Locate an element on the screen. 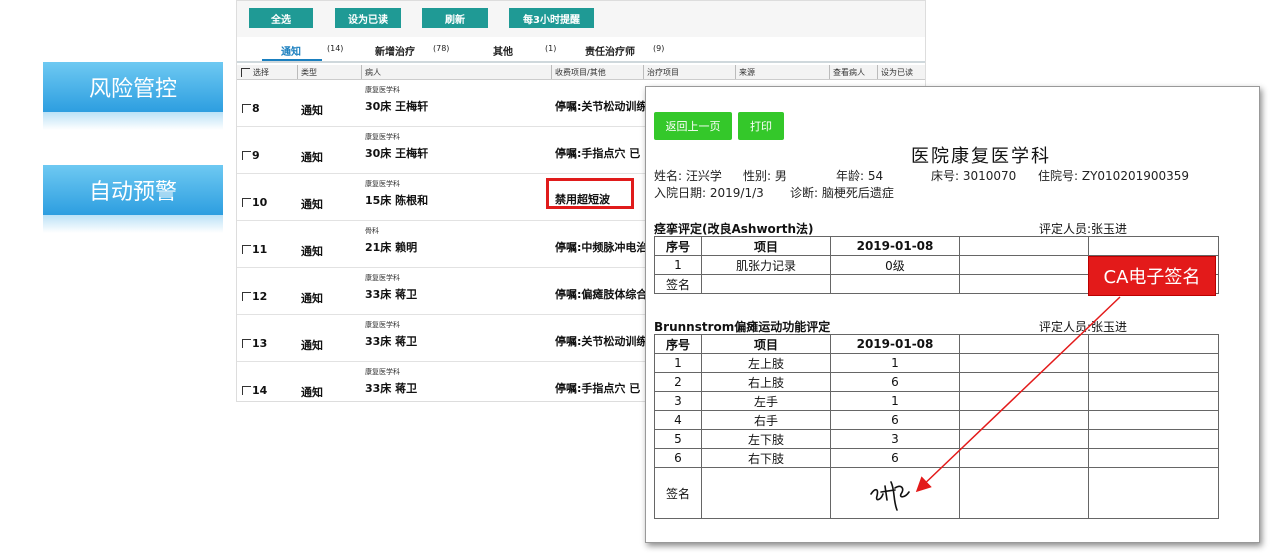 Image resolution: width=1276 pixels, height=553 pixels. tab-notice: 通知 is located at coordinates (291, 50).